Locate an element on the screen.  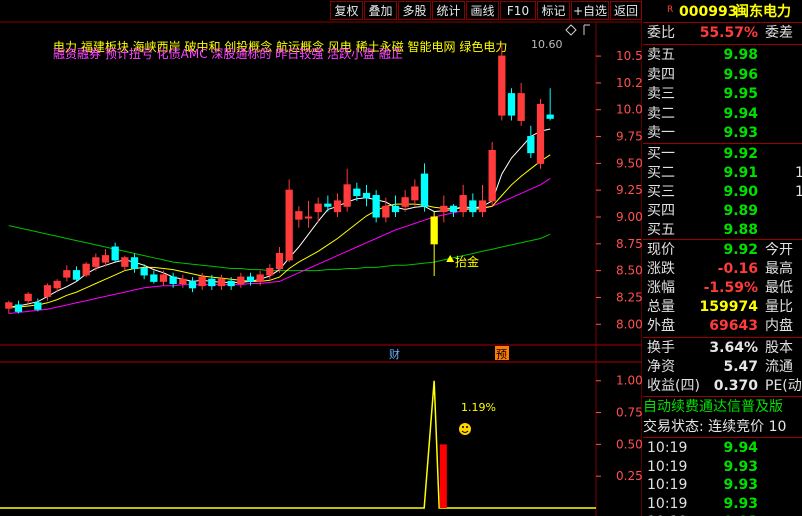
bid-row-value: 9.91 is located at coordinates (740, 173).